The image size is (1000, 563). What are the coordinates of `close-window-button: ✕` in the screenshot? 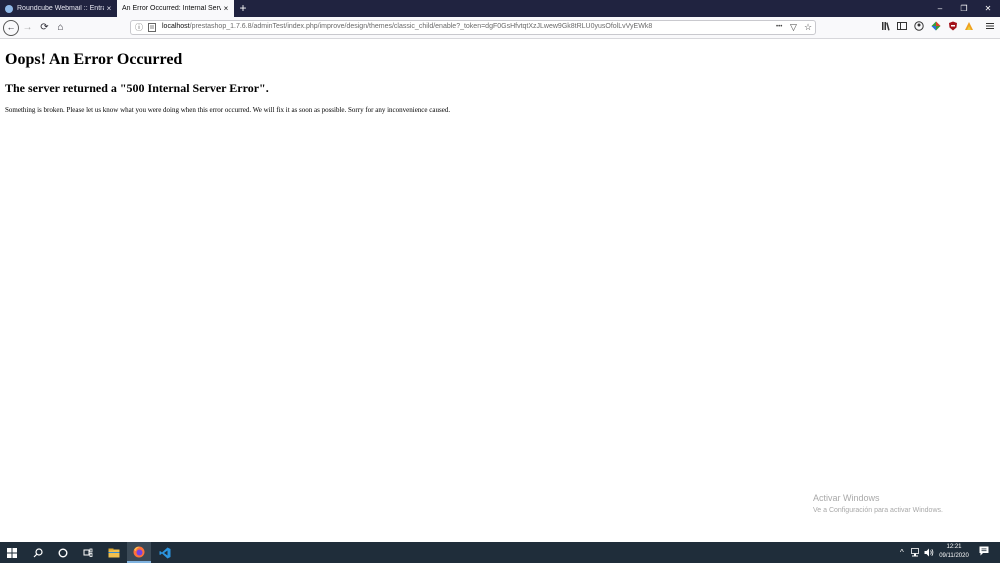 It's located at (988, 8).